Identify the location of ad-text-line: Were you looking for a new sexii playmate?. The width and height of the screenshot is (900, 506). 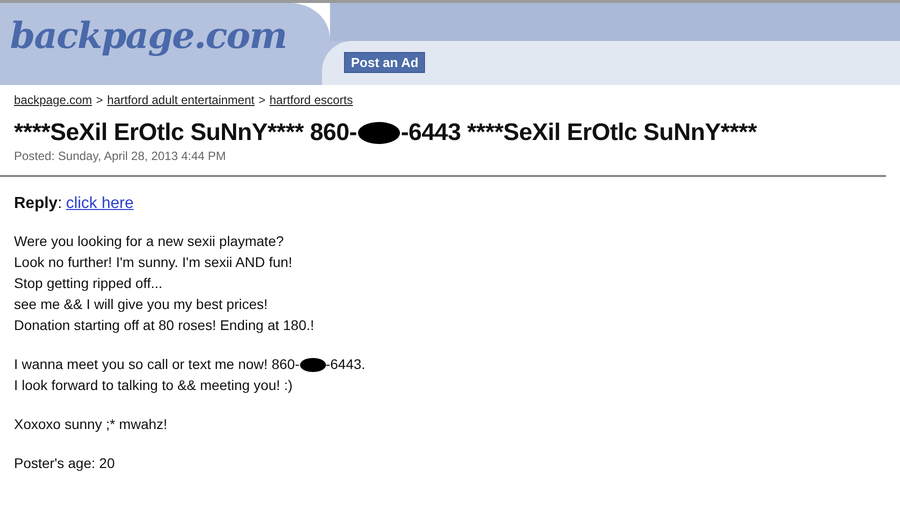
(149, 241).